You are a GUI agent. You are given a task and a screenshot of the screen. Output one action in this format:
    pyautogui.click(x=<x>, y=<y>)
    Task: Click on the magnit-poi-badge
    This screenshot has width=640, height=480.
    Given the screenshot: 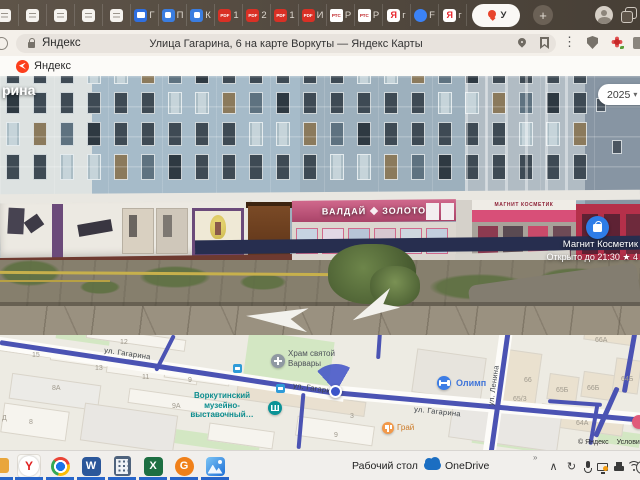 What is the action you would take?
    pyautogui.click(x=597, y=227)
    